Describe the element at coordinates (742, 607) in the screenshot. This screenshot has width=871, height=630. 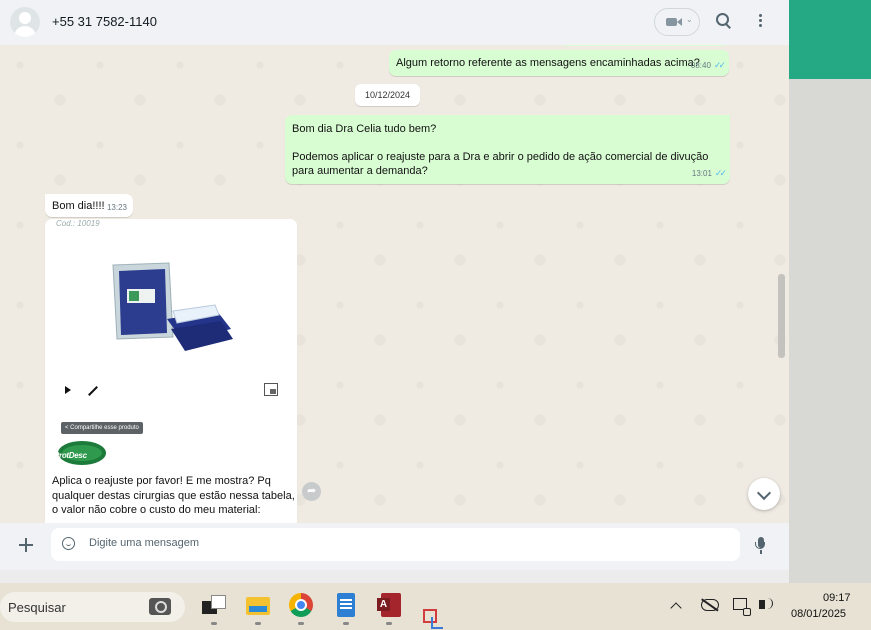
I see `network-icon` at that location.